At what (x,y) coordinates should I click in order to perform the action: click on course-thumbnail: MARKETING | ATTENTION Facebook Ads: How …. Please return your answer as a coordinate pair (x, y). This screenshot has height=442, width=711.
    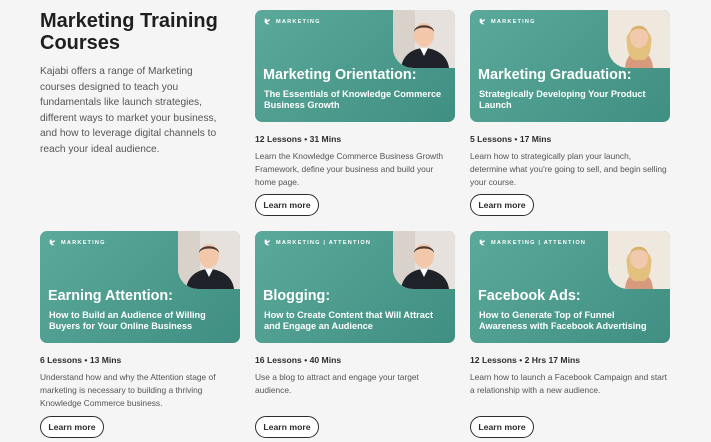
    Looking at the image, I should click on (570, 287).